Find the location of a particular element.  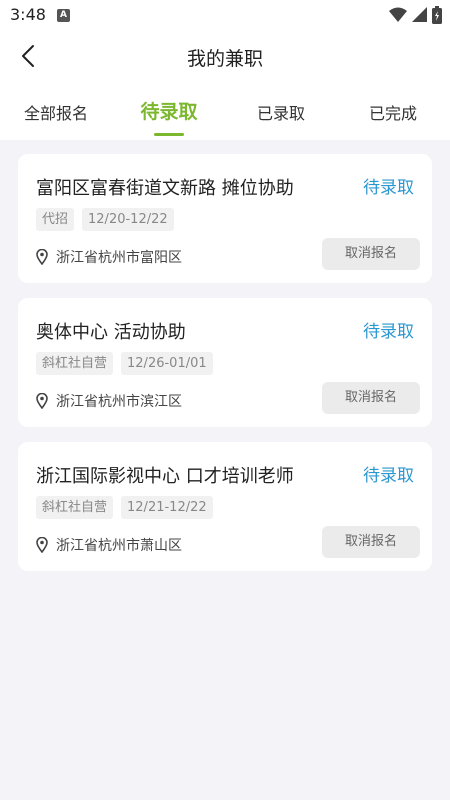

tab-admitted: 已录取 is located at coordinates (281, 112).